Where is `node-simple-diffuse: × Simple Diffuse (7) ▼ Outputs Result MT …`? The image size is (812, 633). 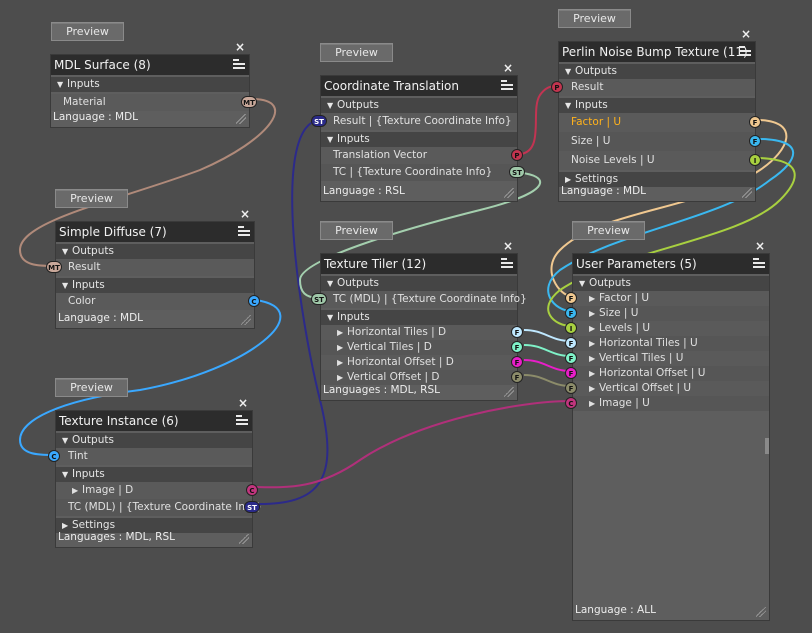 node-simple-diffuse: × Simple Diffuse (7) ▼ Outputs Result MT … is located at coordinates (153, 268).